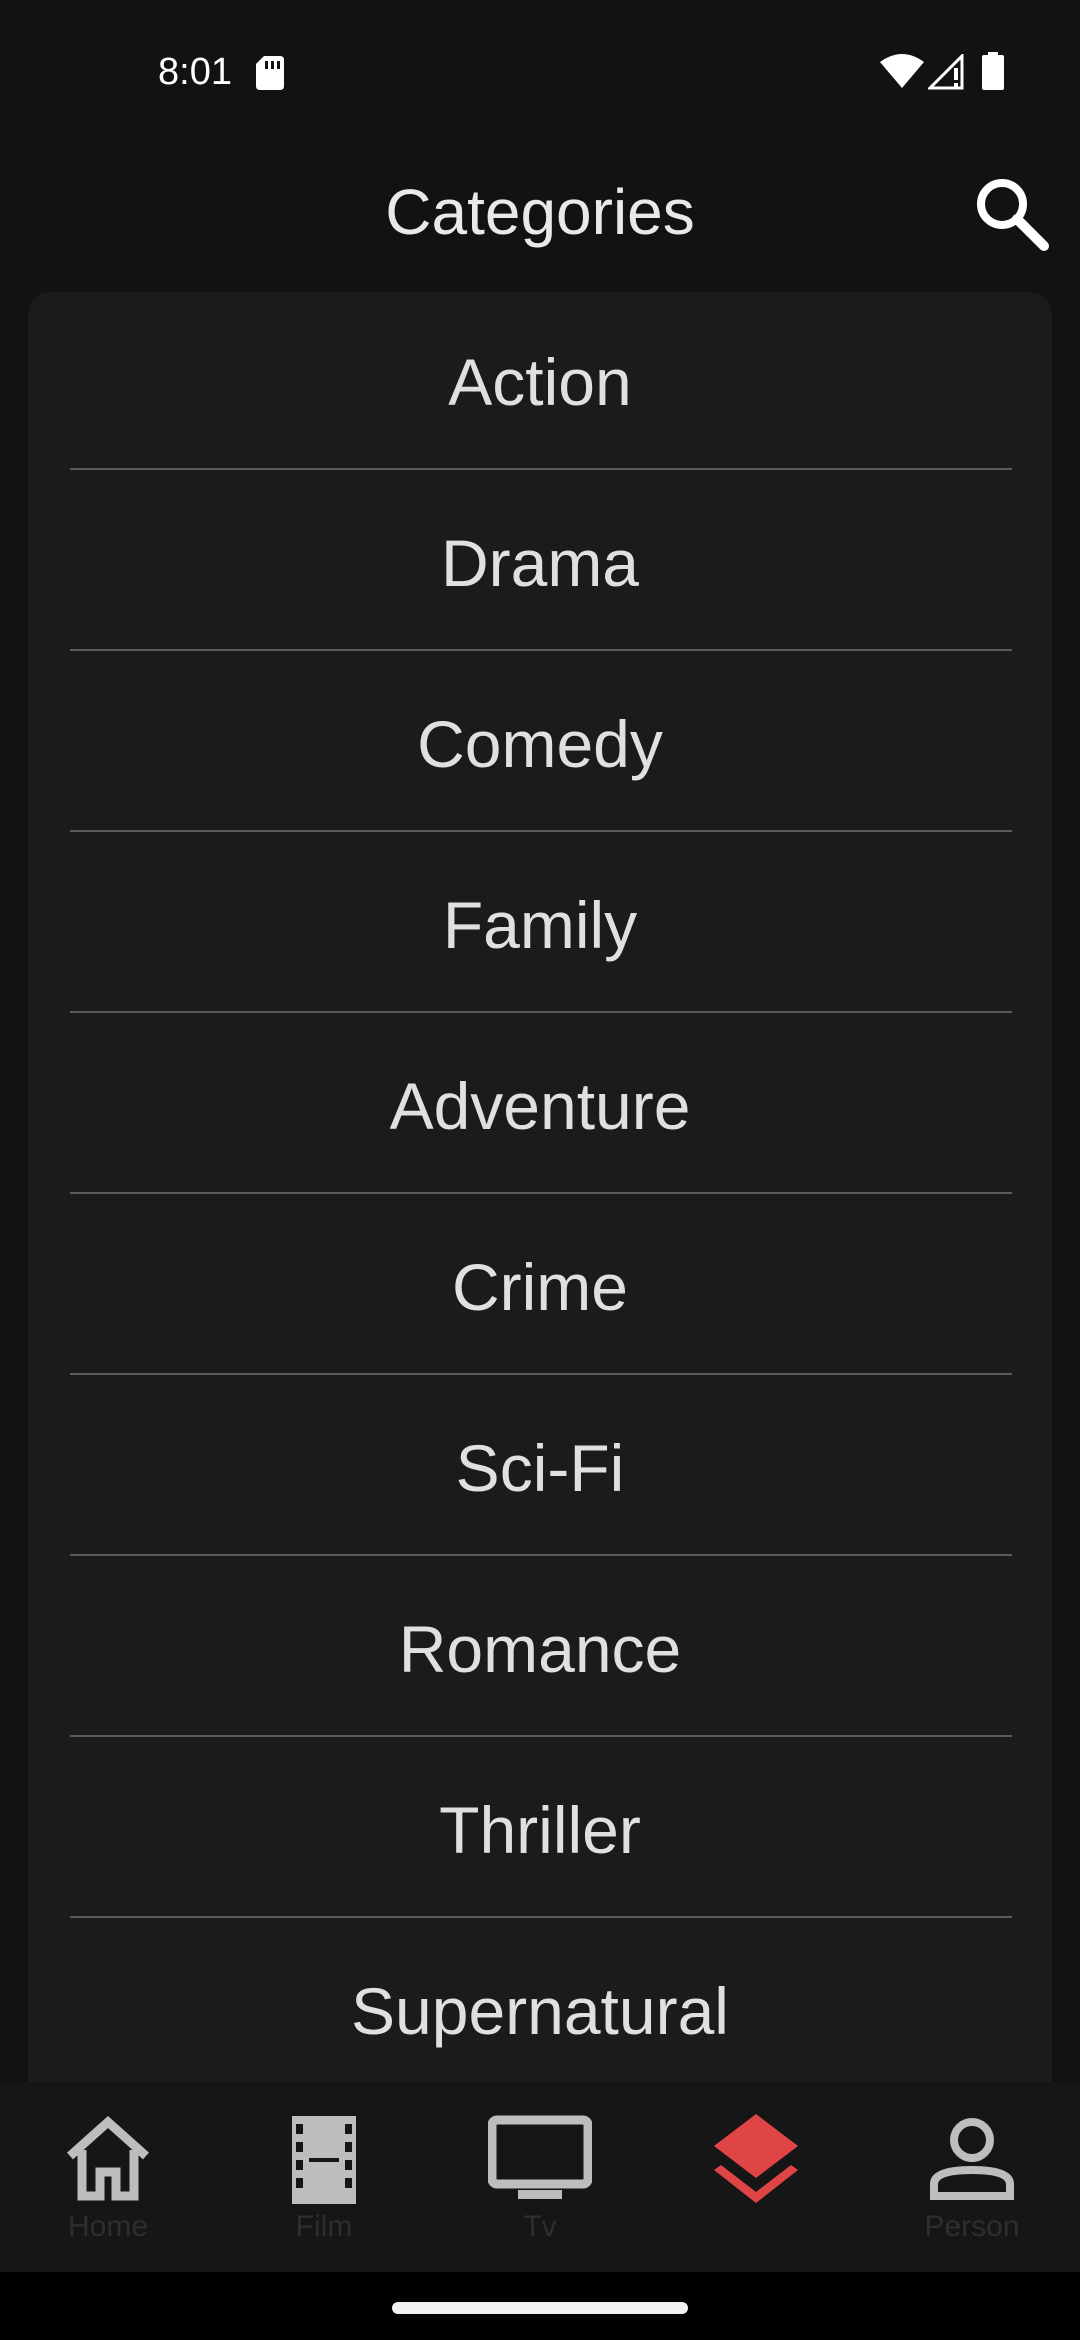 The width and height of the screenshot is (1080, 2340). Describe the element at coordinates (195, 72) in the screenshot. I see `status-time: 8:01` at that location.